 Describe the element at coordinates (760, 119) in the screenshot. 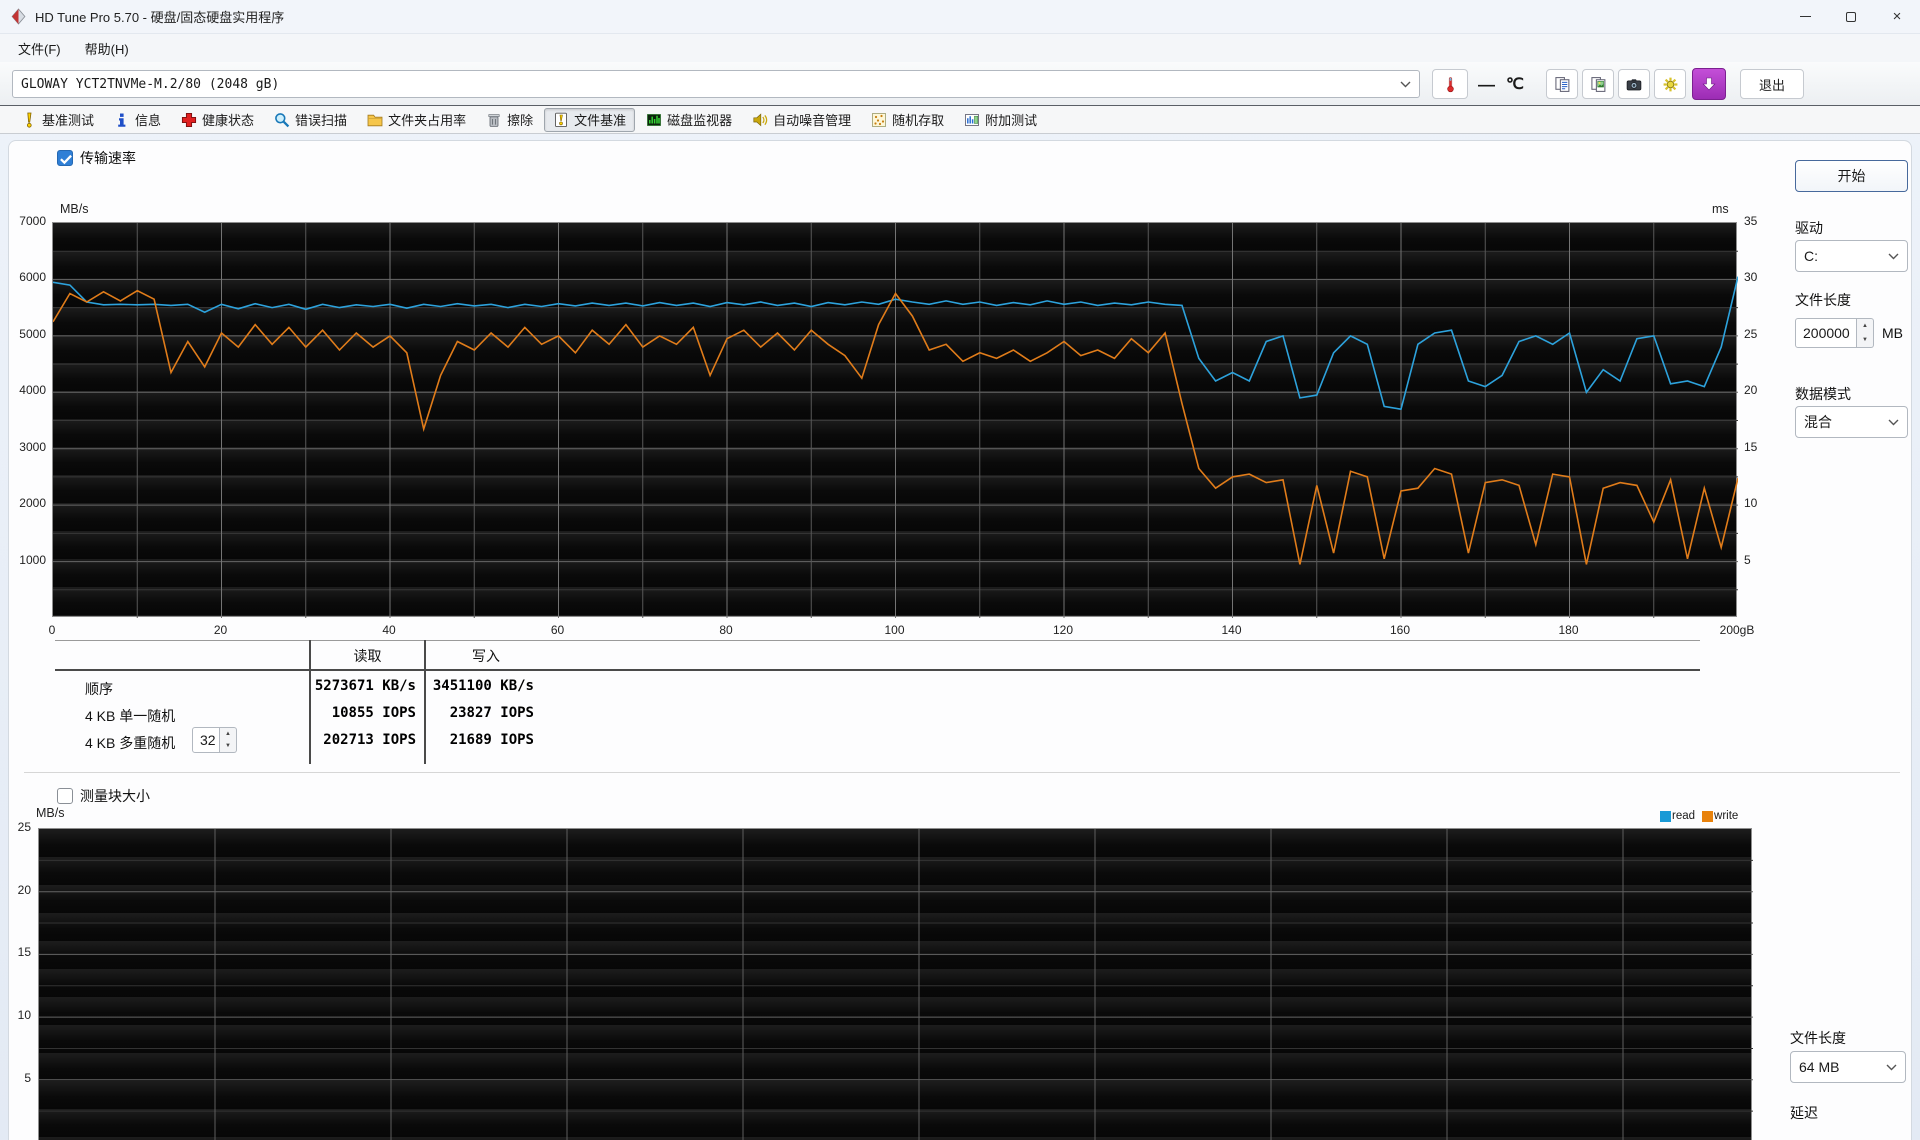

I see `aam-icon` at that location.